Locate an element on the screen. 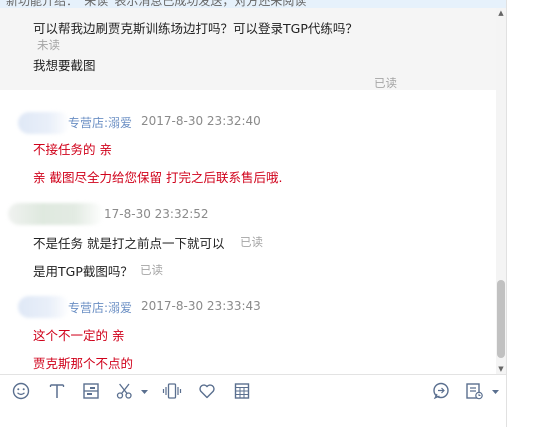 Image resolution: width=536 pixels, height=427 pixels. received-message-text: 亲 截图尽全力给您保留 打完之后联系售后哦. is located at coordinates (158, 177).